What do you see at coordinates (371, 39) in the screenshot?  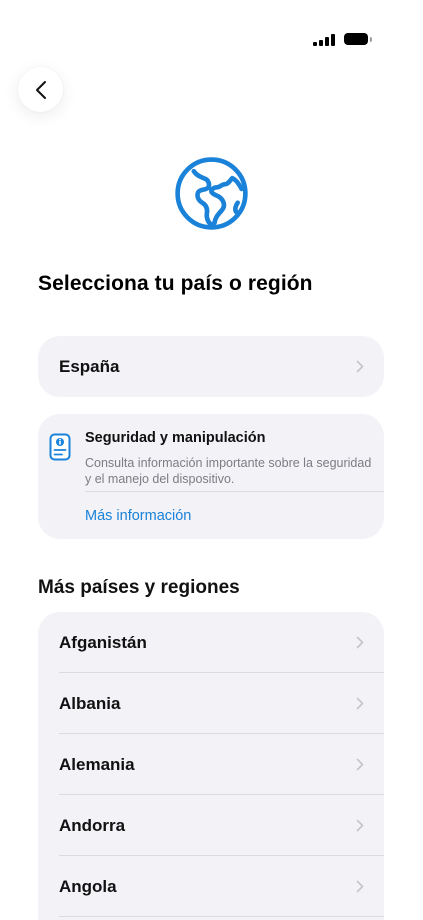 I see `battery-cap` at bounding box center [371, 39].